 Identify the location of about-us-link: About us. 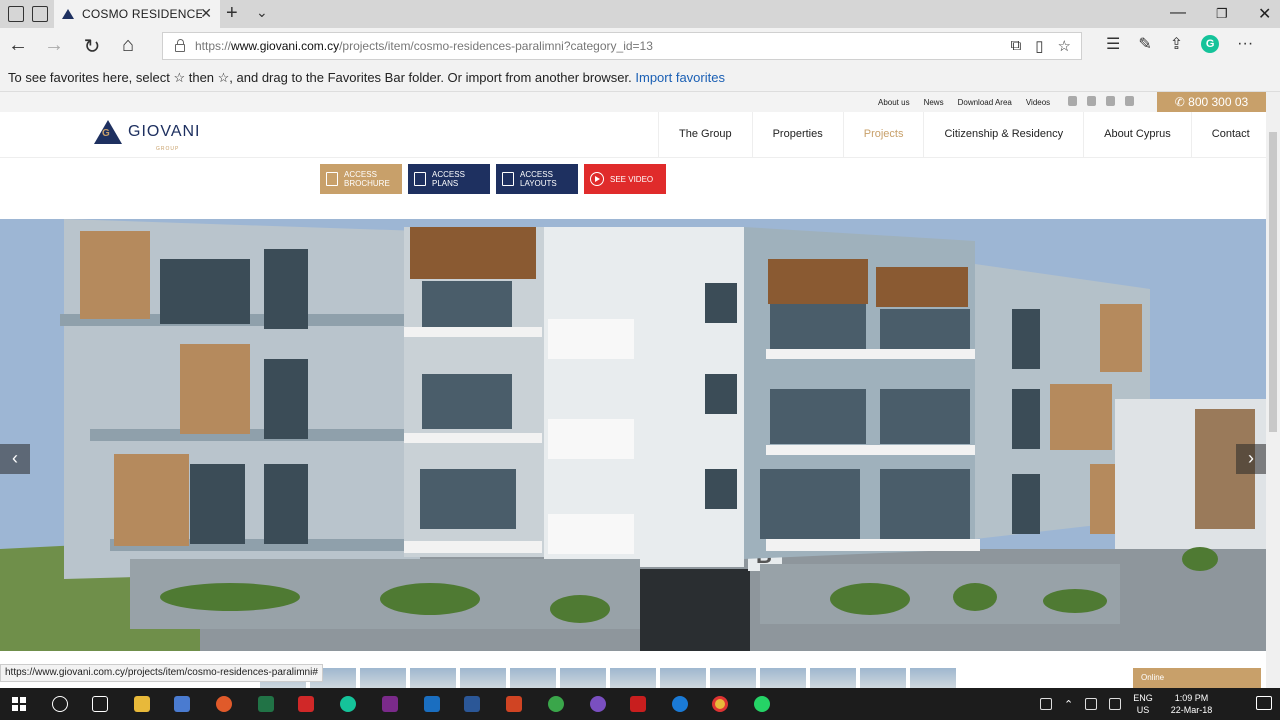
(894, 102).